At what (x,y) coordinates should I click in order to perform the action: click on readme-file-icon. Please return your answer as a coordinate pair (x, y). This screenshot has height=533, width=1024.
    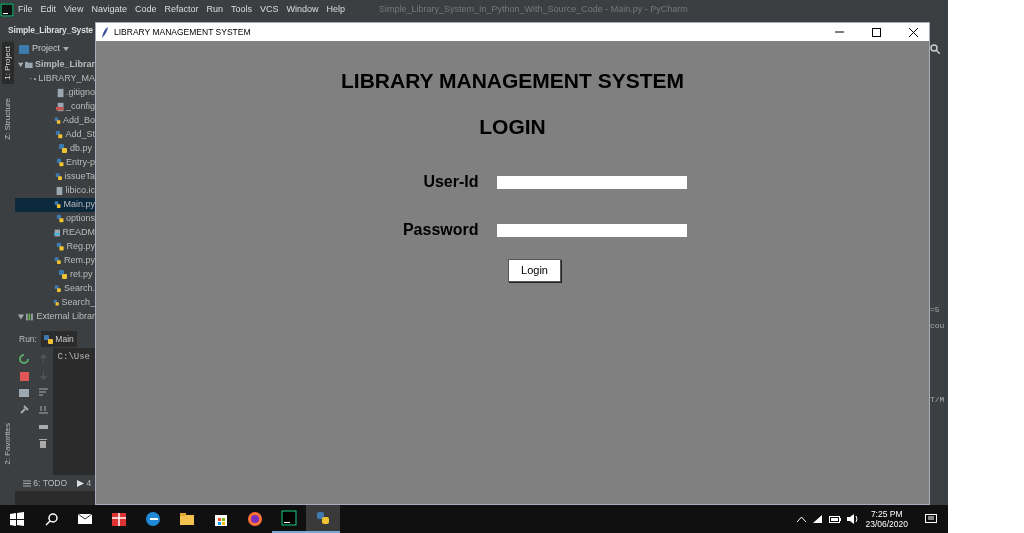
    Looking at the image, I should click on (57, 233).